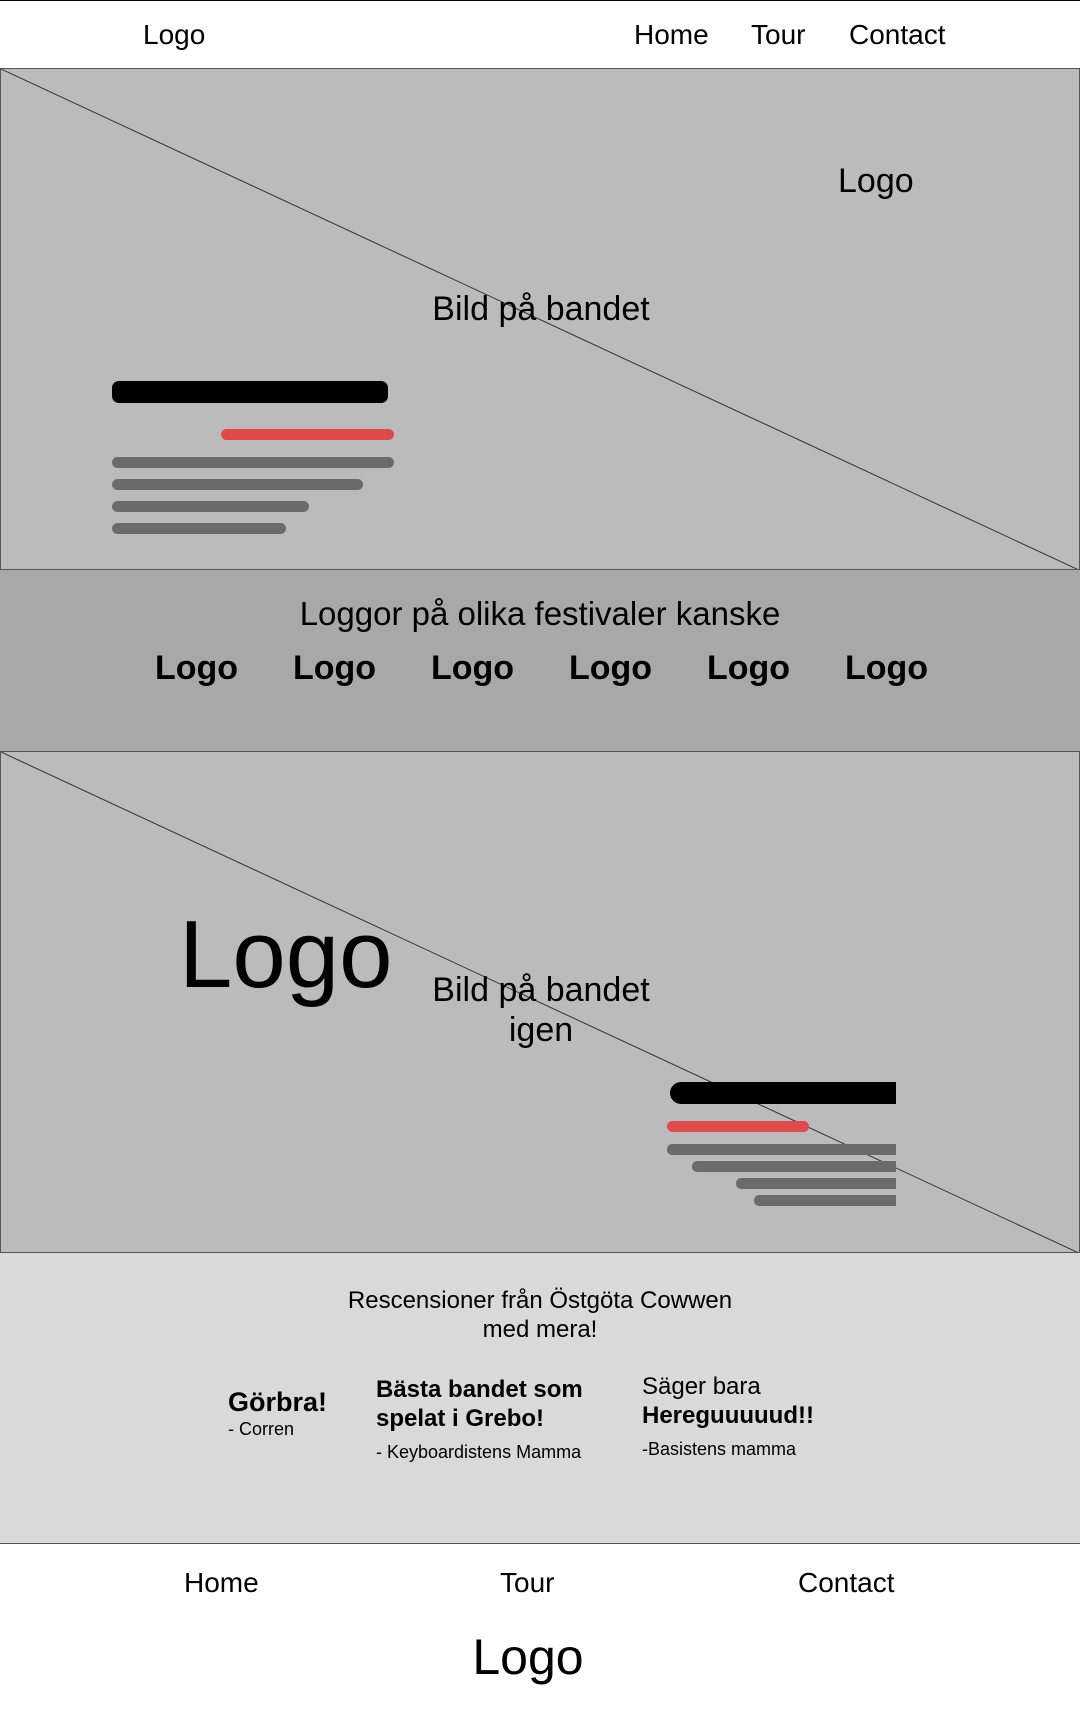  Describe the element at coordinates (846, 1583) in the screenshot. I see `footer-contact-link: Contact` at that location.